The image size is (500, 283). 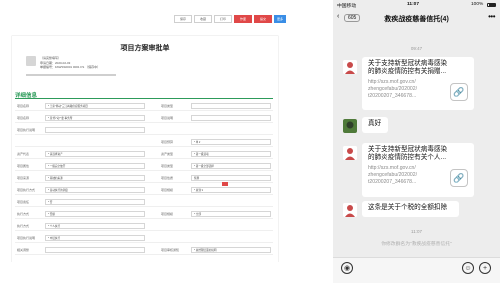 What do you see at coordinates (223, 19) in the screenshot?
I see `print-button: 打印` at bounding box center [223, 19].